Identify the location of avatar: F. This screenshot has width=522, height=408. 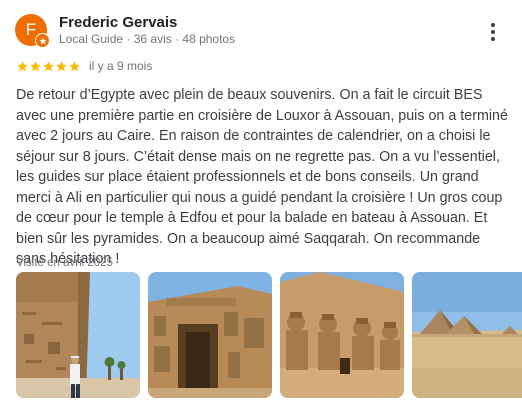
(32, 31).